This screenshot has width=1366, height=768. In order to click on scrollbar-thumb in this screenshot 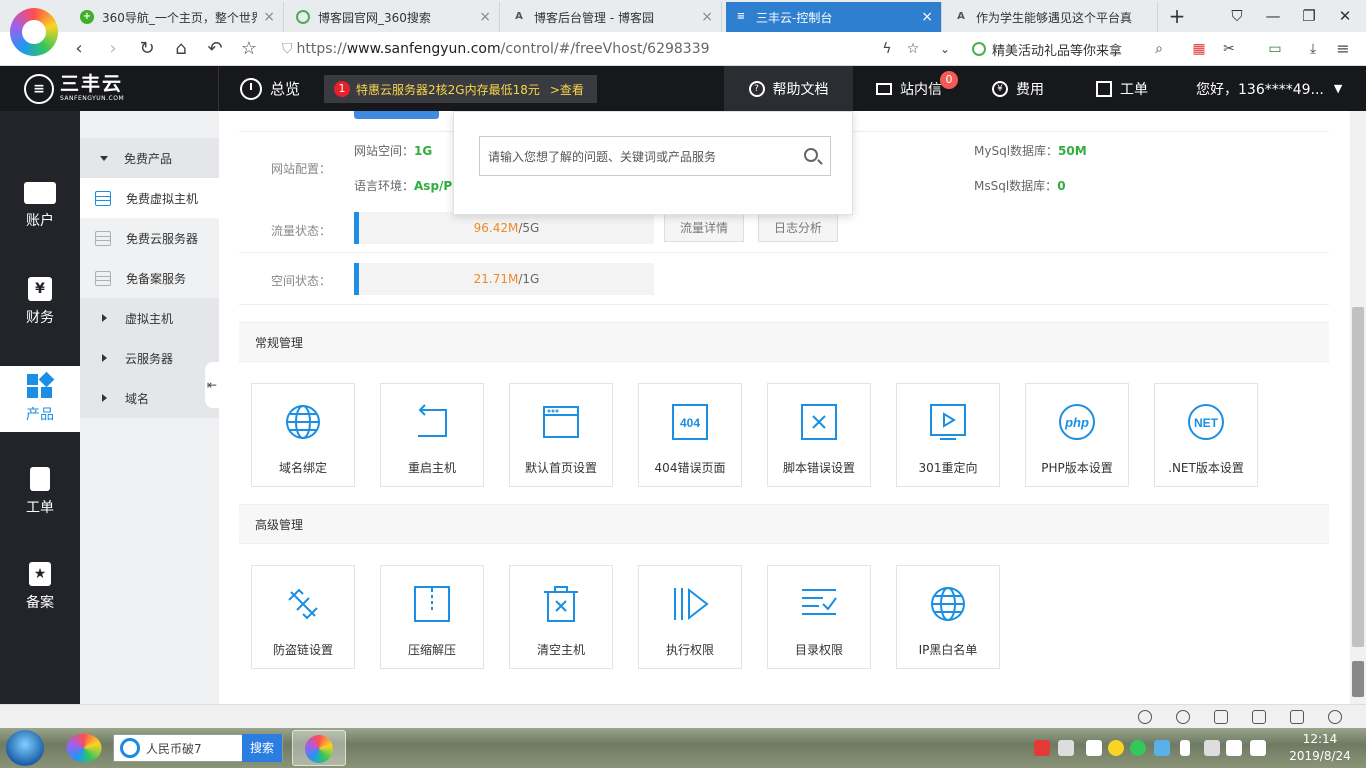, I will do `click(1358, 477)`.